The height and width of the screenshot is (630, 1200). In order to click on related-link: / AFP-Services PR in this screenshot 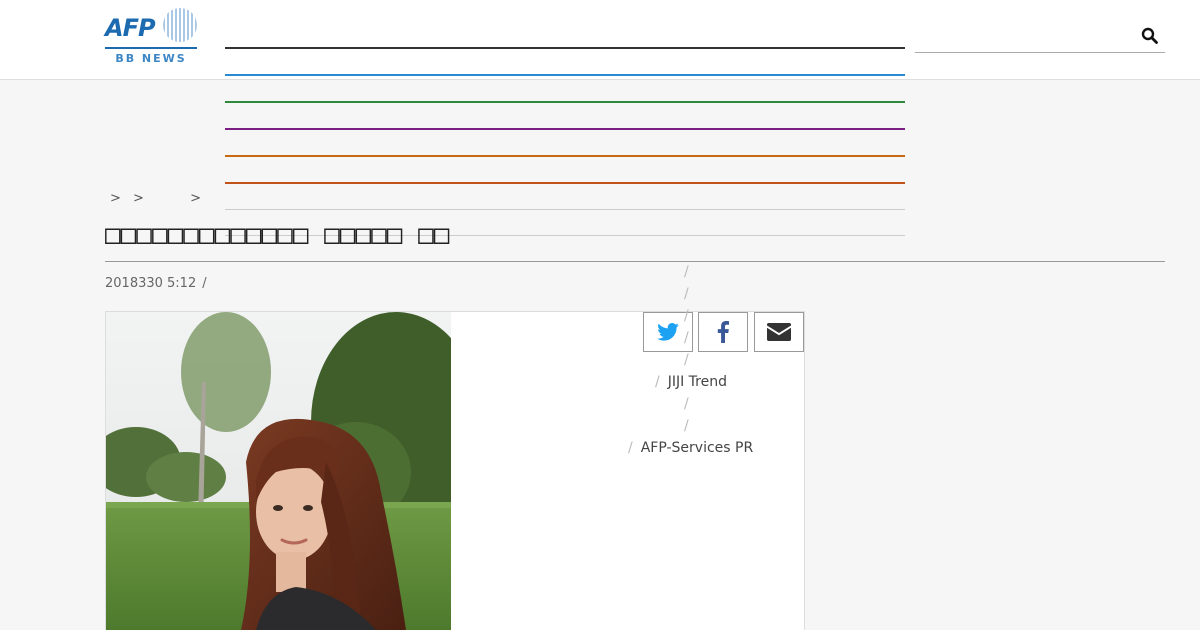, I will do `click(690, 448)`.